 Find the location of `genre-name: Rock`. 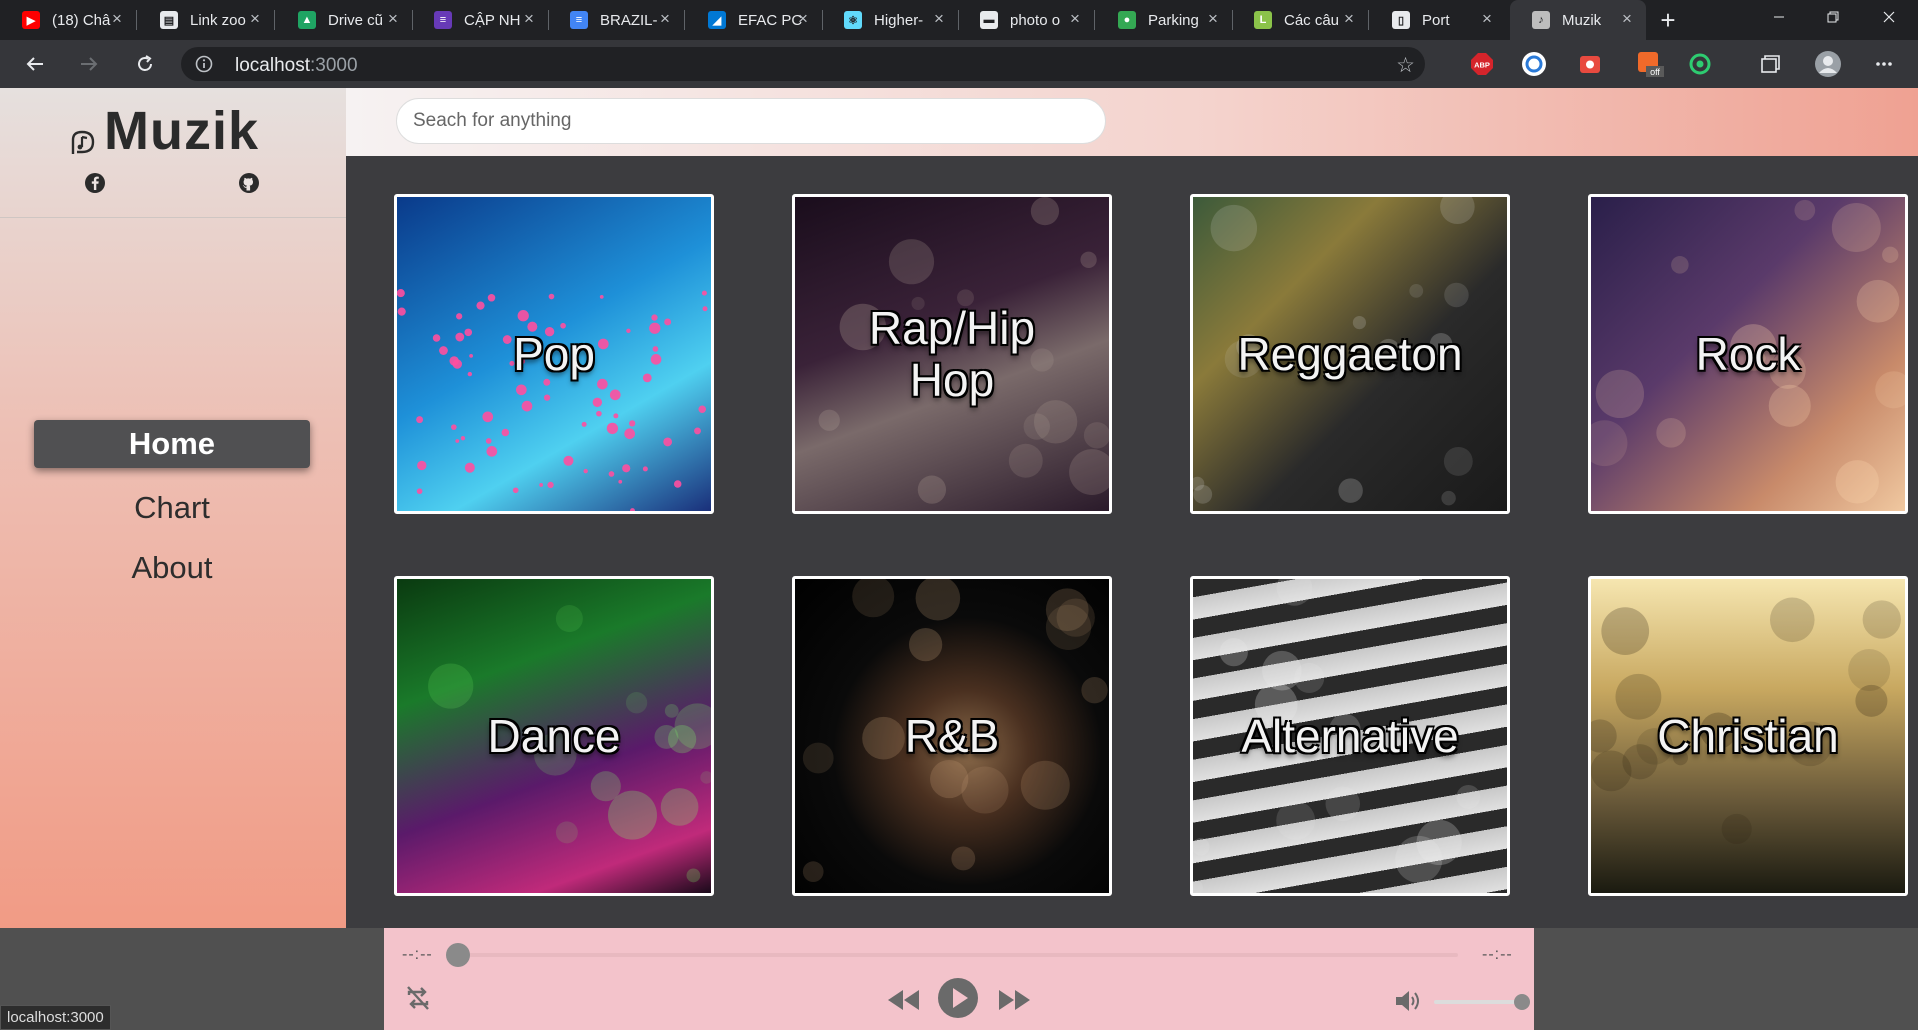

genre-name: Rock is located at coordinates (1748, 354).